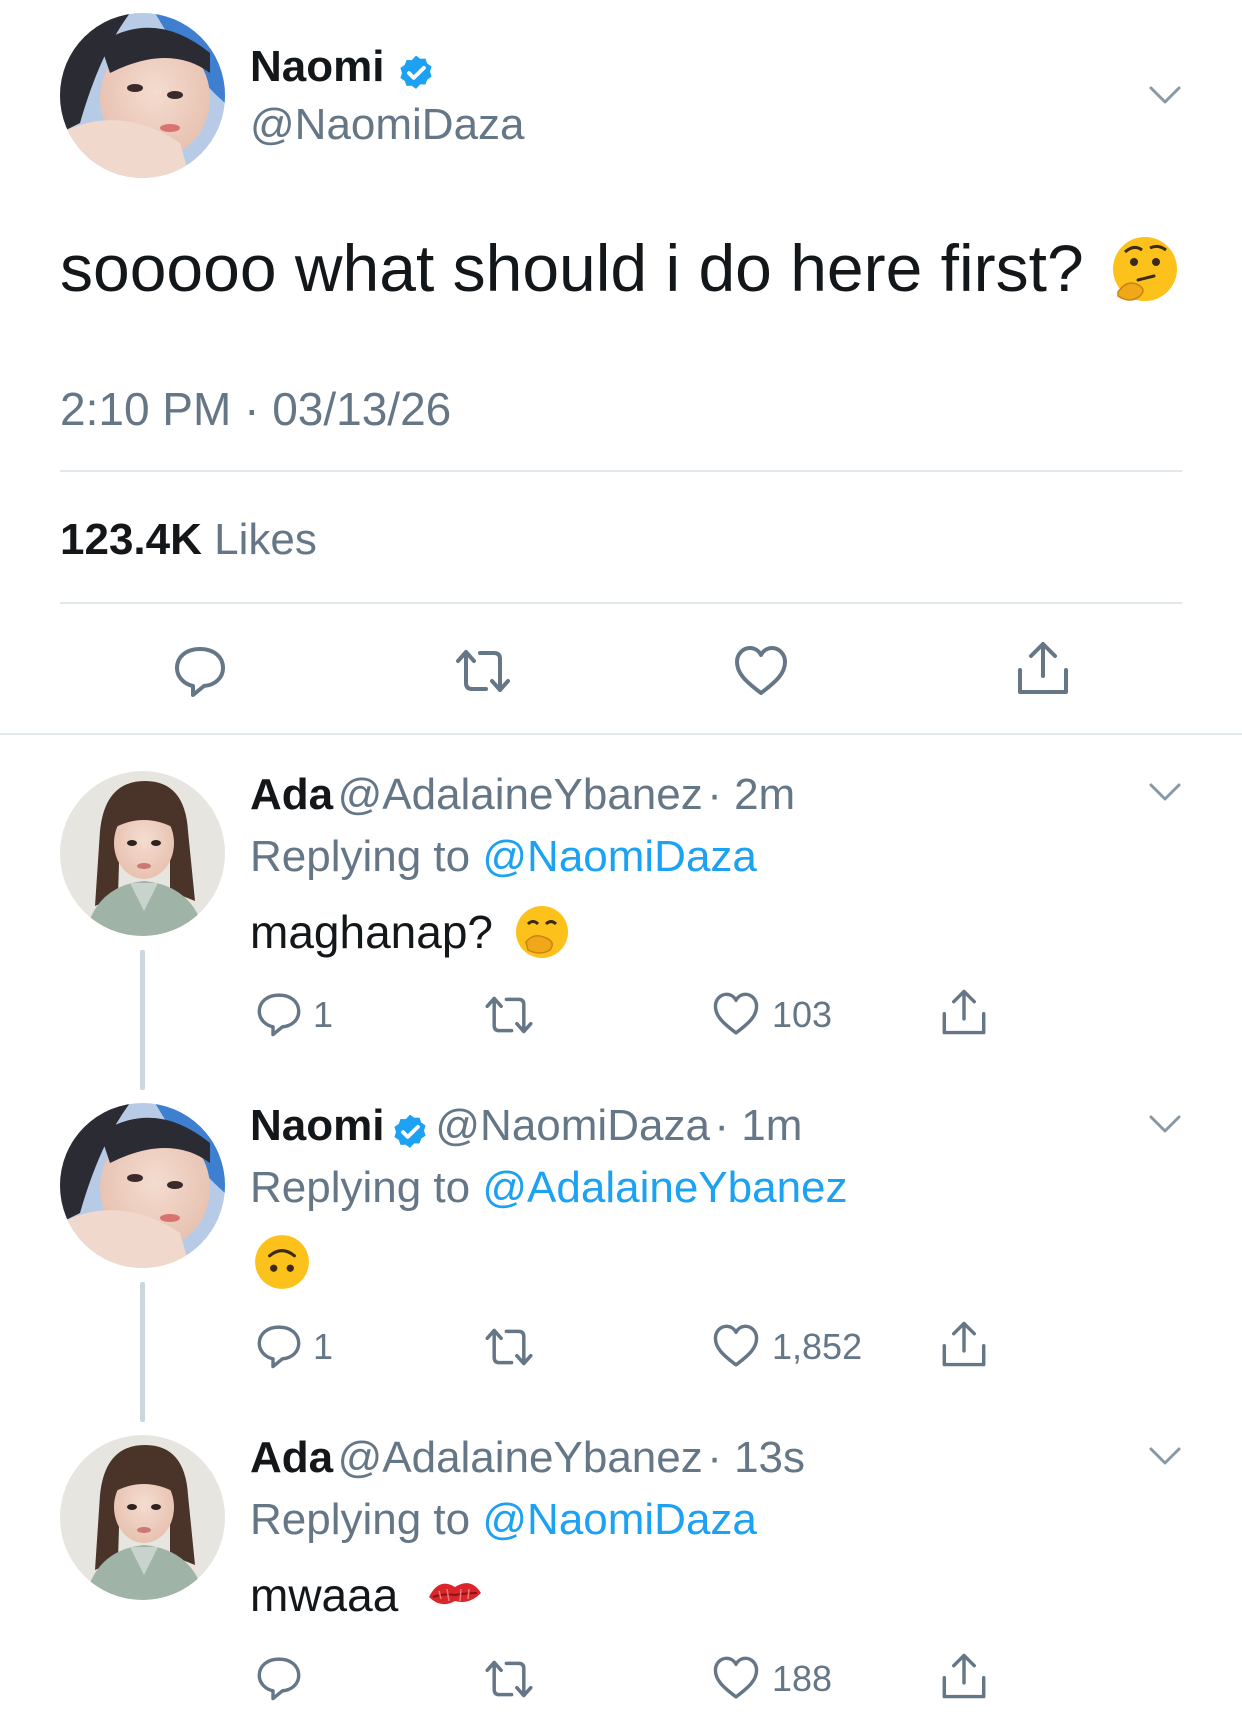 Image resolution: width=1242 pixels, height=1725 pixels. Describe the element at coordinates (371, 932) in the screenshot. I see `reply-text: maghanap?` at that location.